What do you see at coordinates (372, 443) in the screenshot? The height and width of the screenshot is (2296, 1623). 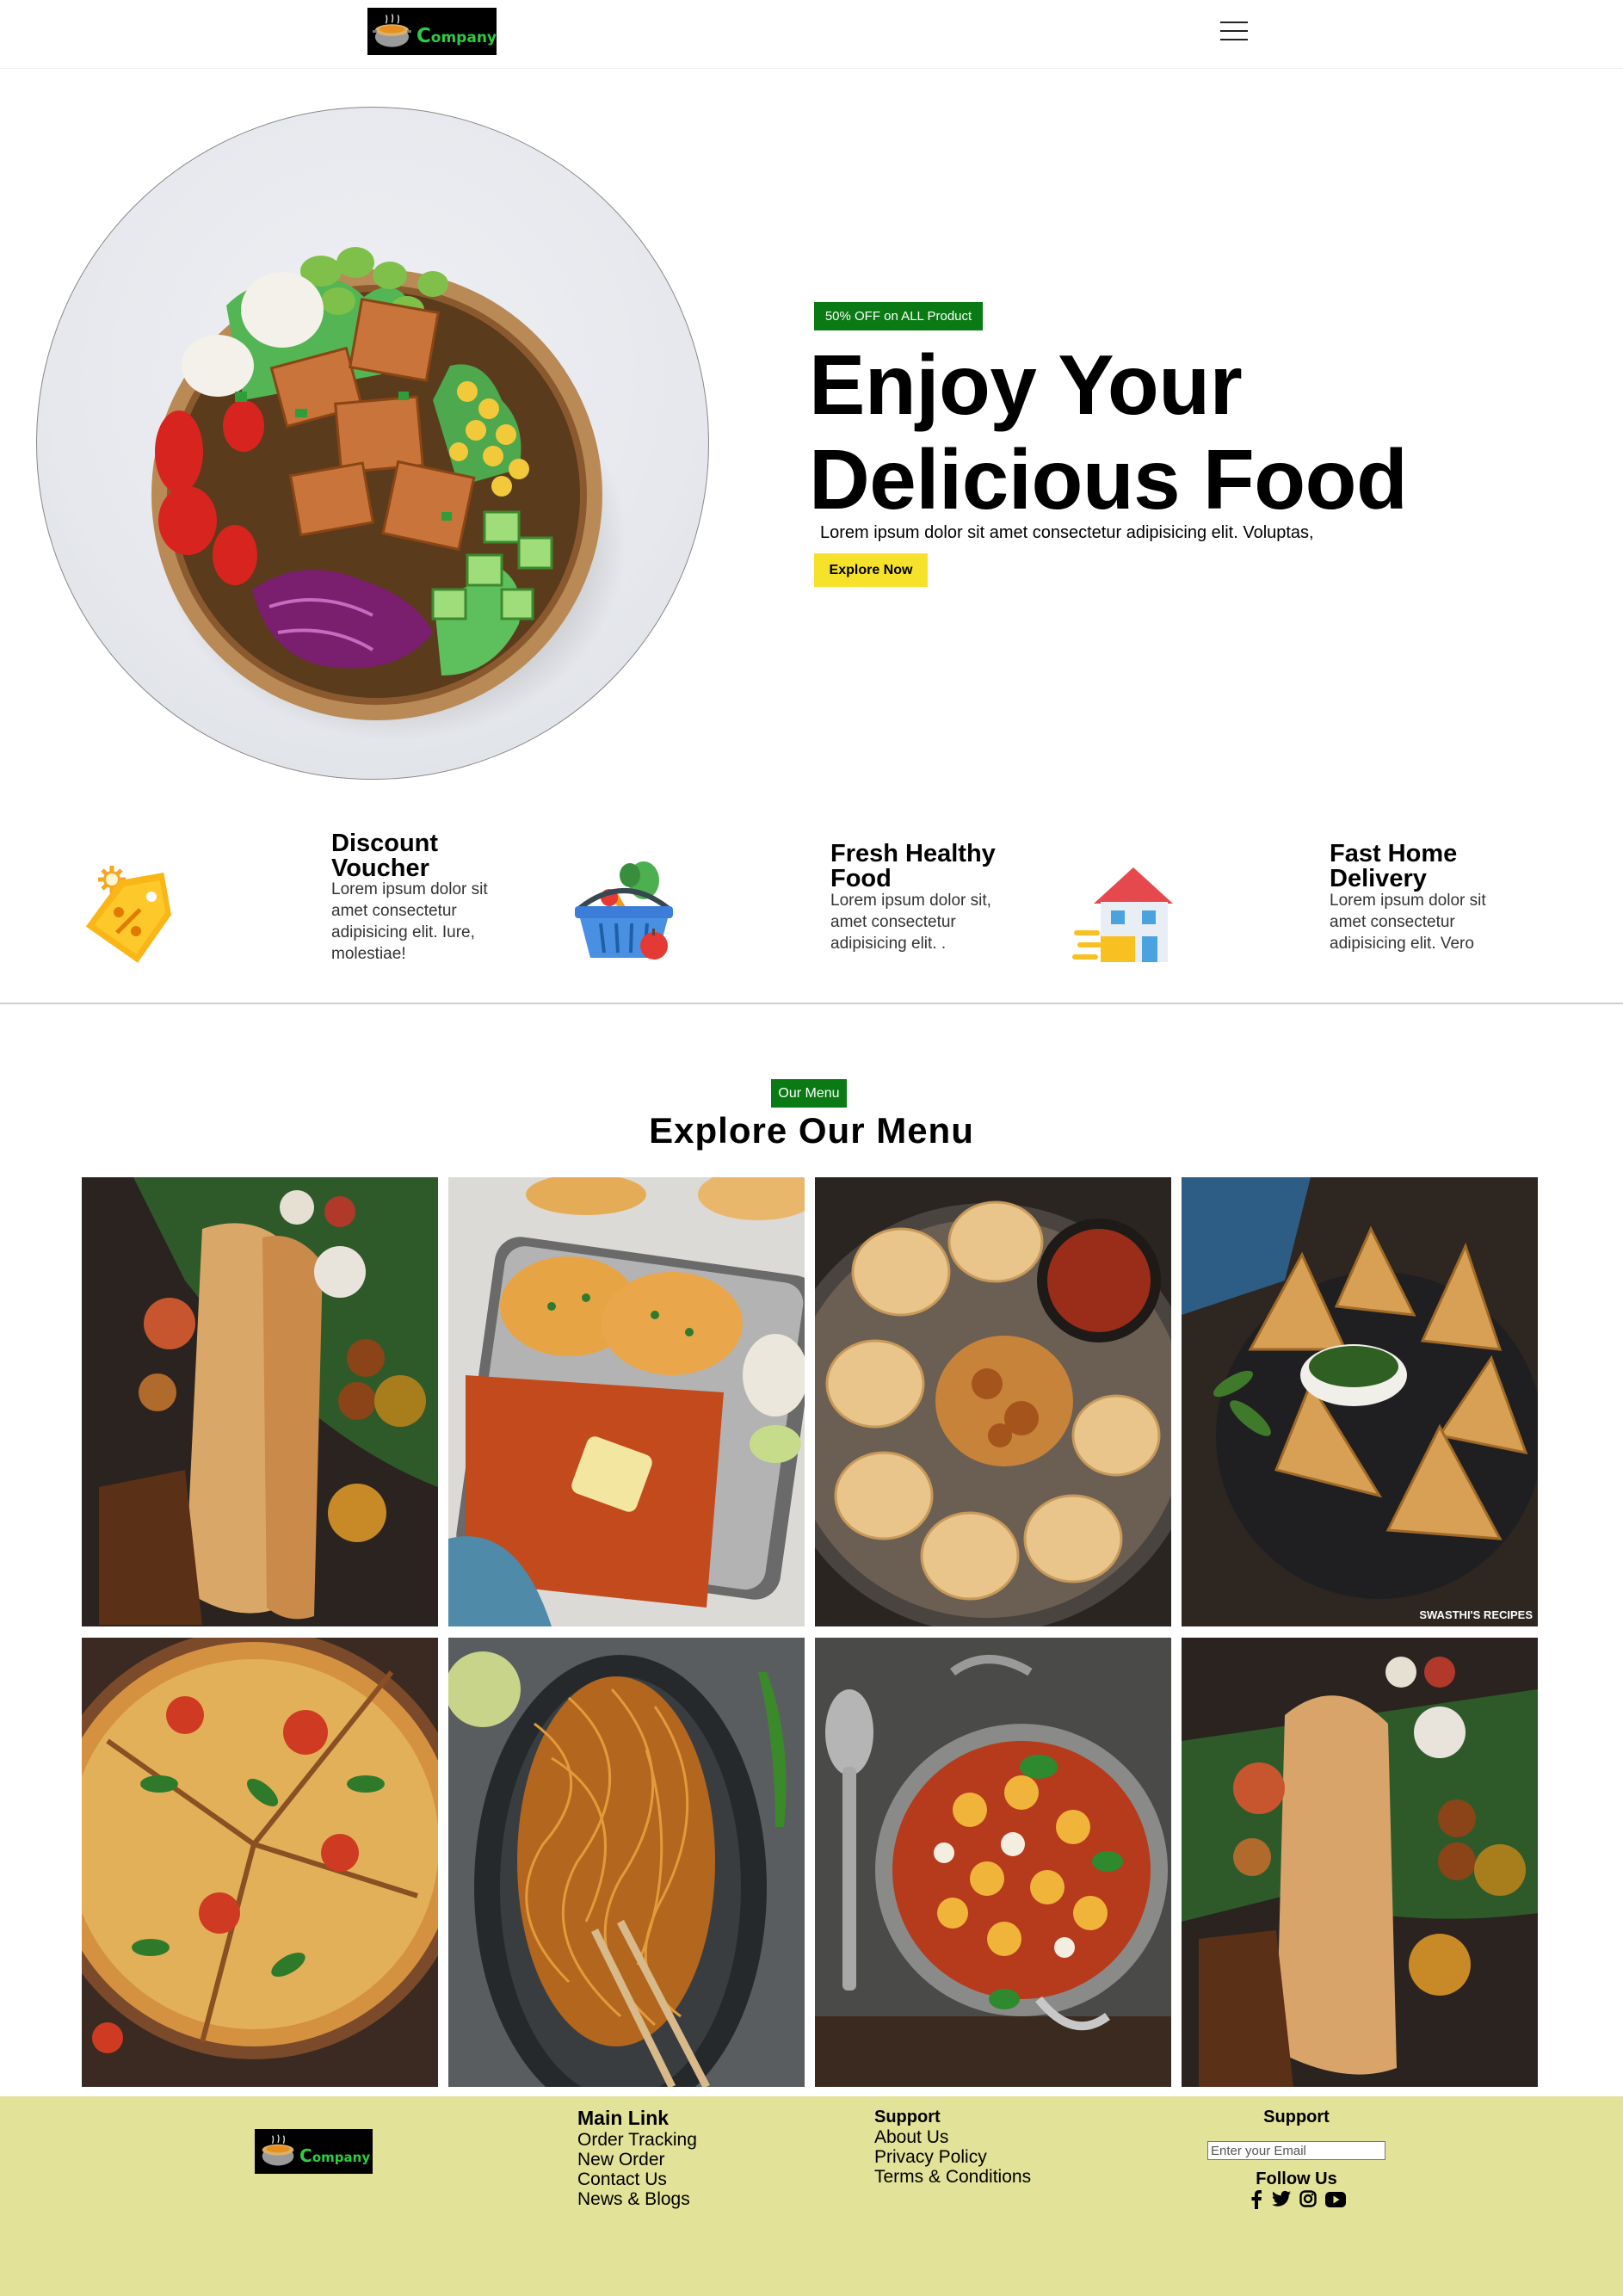 I see `hero-salad-image` at bounding box center [372, 443].